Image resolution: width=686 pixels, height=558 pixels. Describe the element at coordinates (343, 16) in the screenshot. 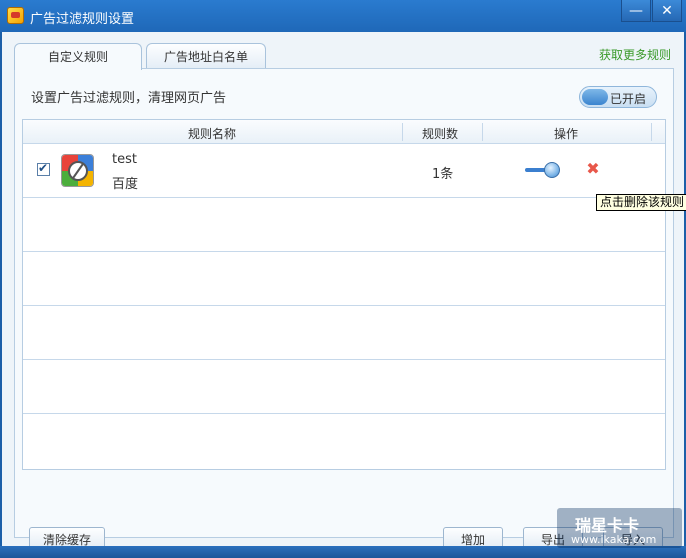

I see `title-bar: 广告过滤规则设置 — ✕` at that location.